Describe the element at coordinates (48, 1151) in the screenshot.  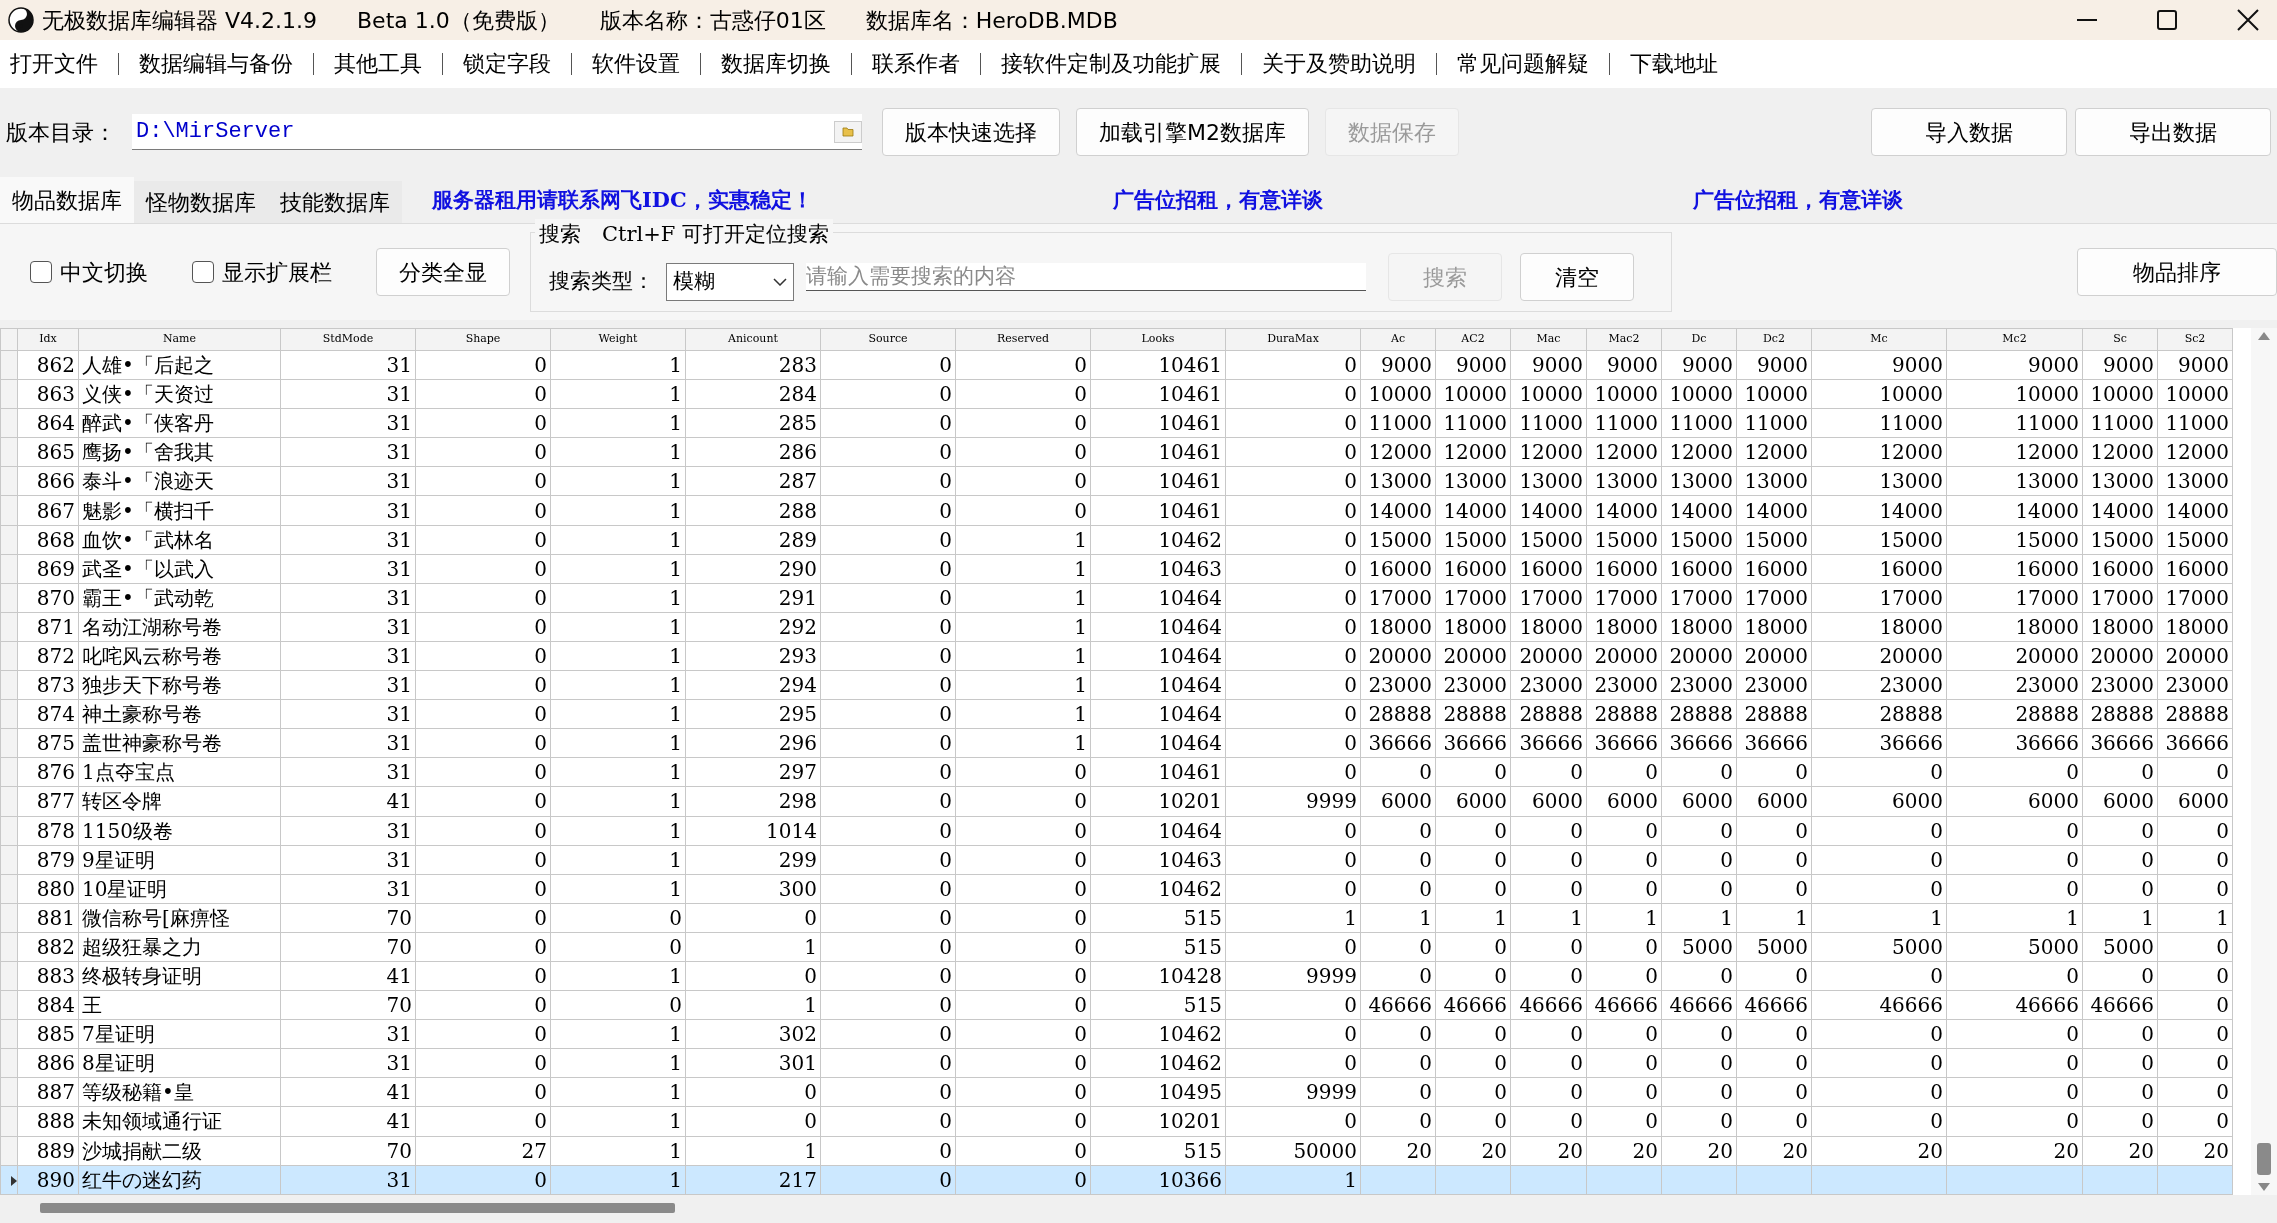
I see `table-cell: 889` at that location.